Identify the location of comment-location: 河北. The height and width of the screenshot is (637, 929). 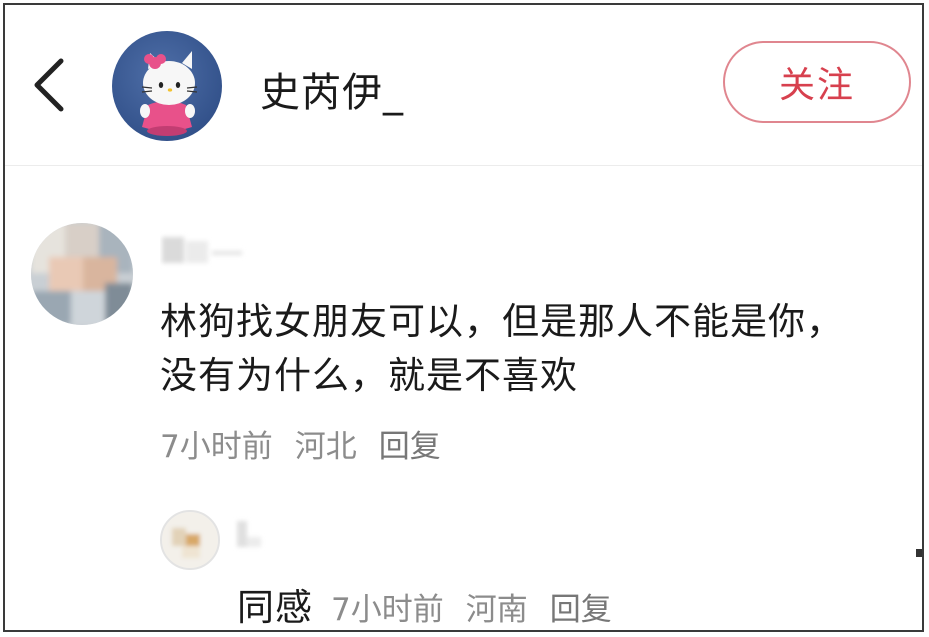
(325, 447).